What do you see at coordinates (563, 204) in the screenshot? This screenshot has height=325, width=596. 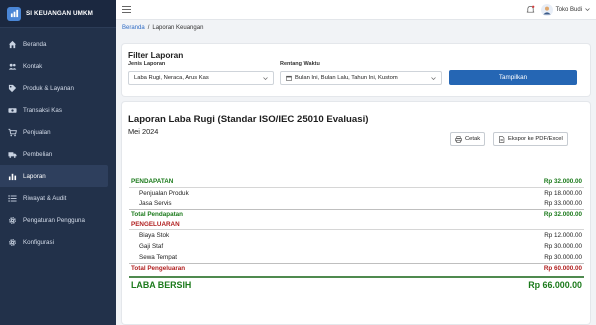 I see `row-amount: Rp 33.000.00` at bounding box center [563, 204].